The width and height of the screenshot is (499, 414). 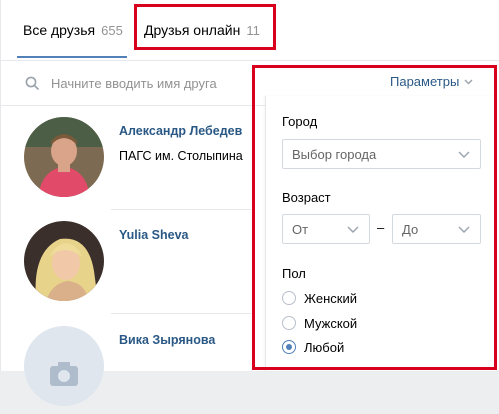 I want to click on radio-female: Женский, so click(x=319, y=298).